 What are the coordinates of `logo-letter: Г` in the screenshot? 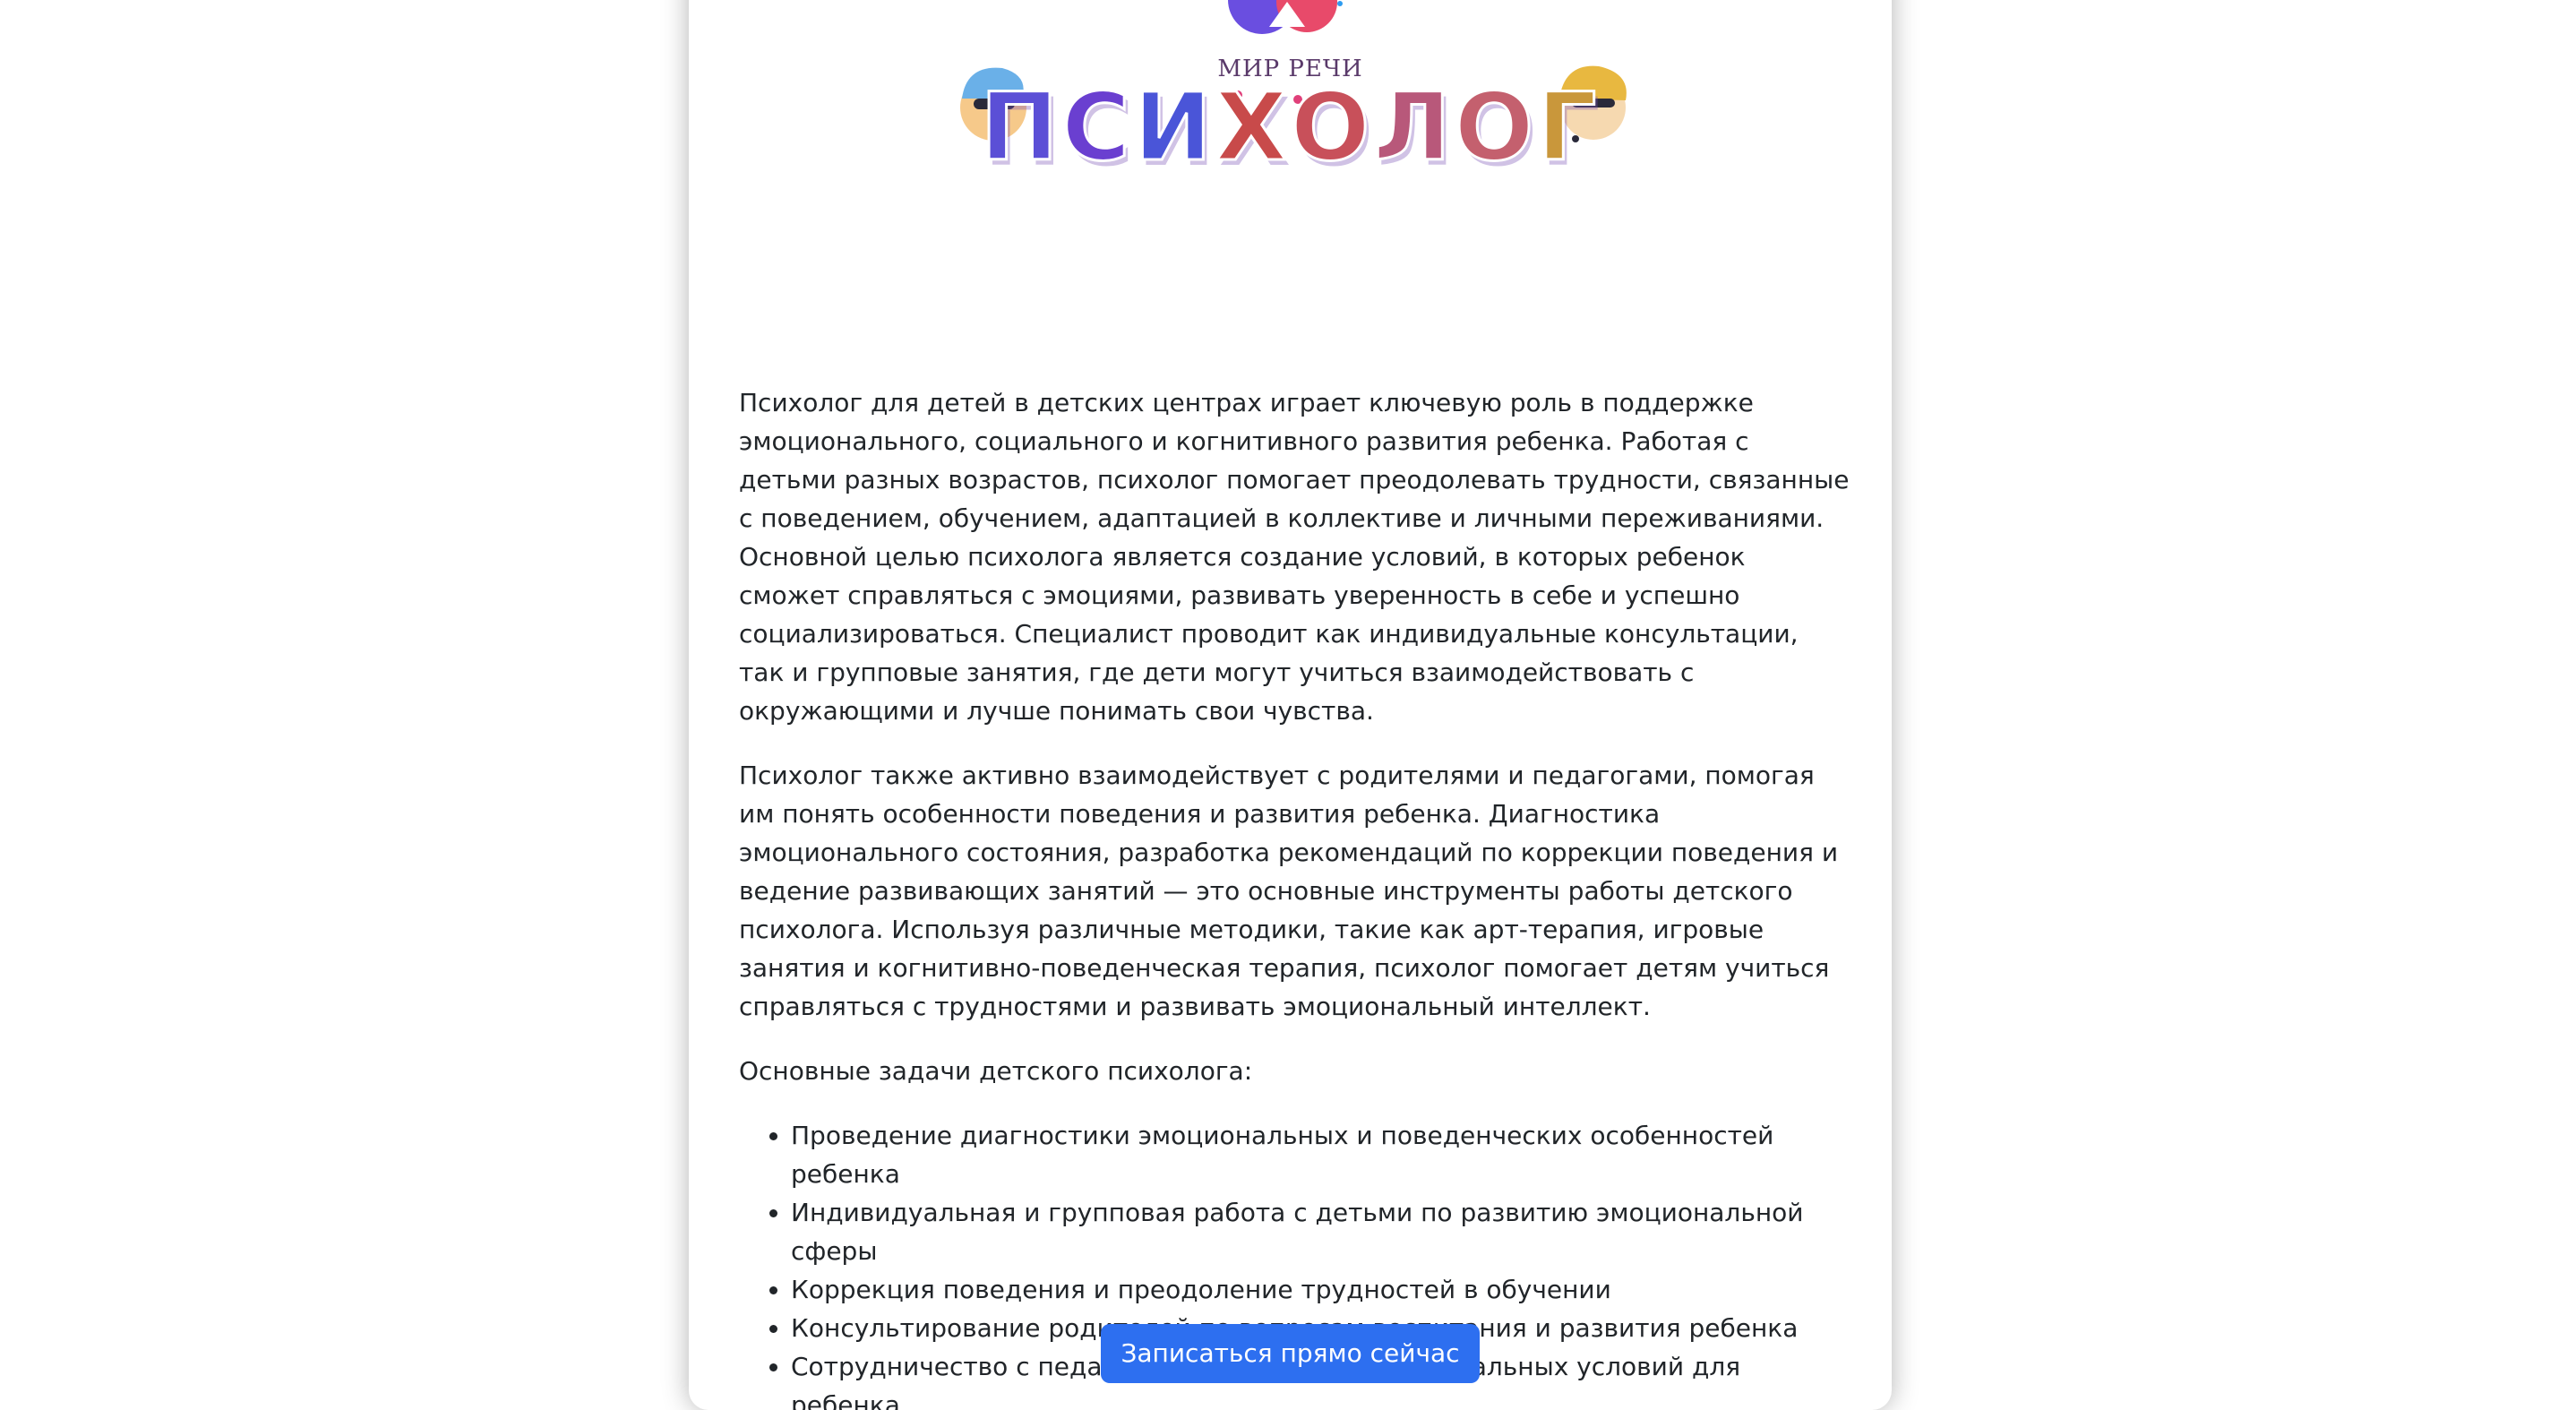 It's located at (1568, 128).